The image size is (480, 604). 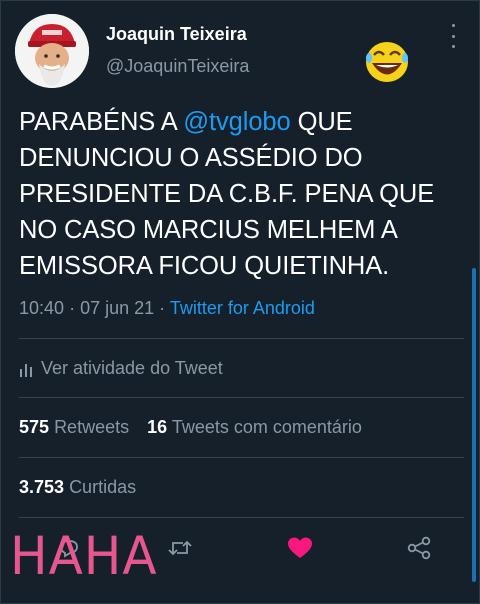 What do you see at coordinates (42, 487) in the screenshot?
I see `likes-count: 3.753` at bounding box center [42, 487].